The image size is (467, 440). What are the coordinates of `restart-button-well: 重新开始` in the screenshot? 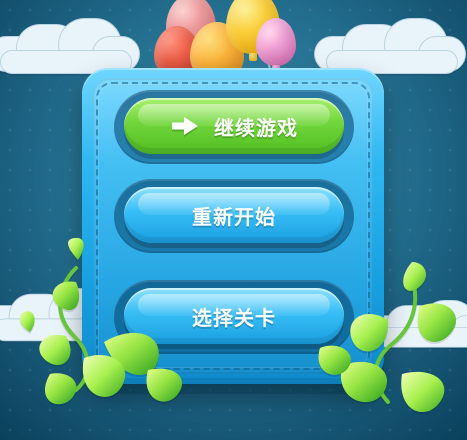 It's located at (234, 216).